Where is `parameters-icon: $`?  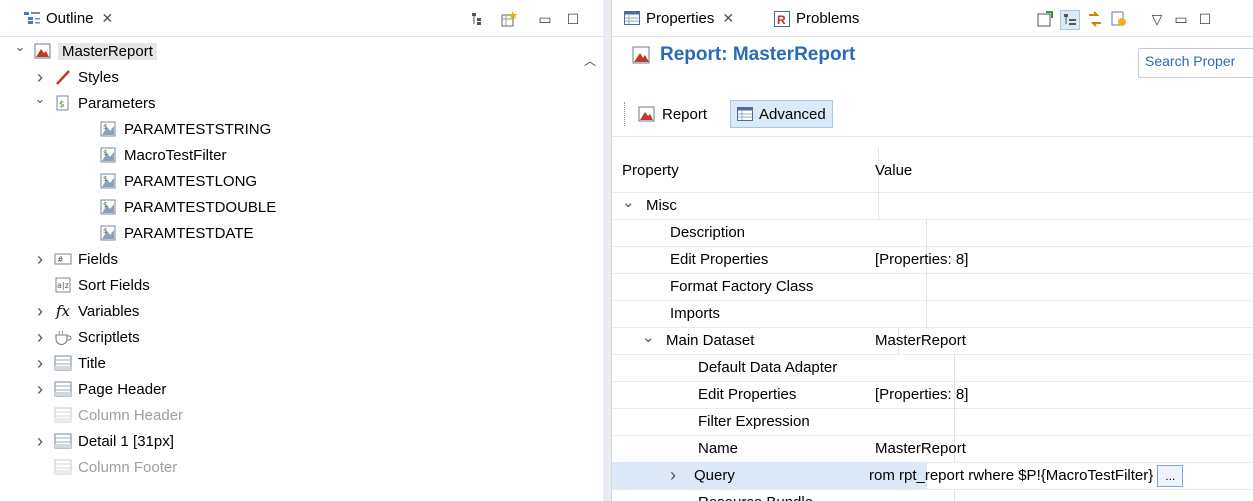 parameters-icon: $ is located at coordinates (63, 103).